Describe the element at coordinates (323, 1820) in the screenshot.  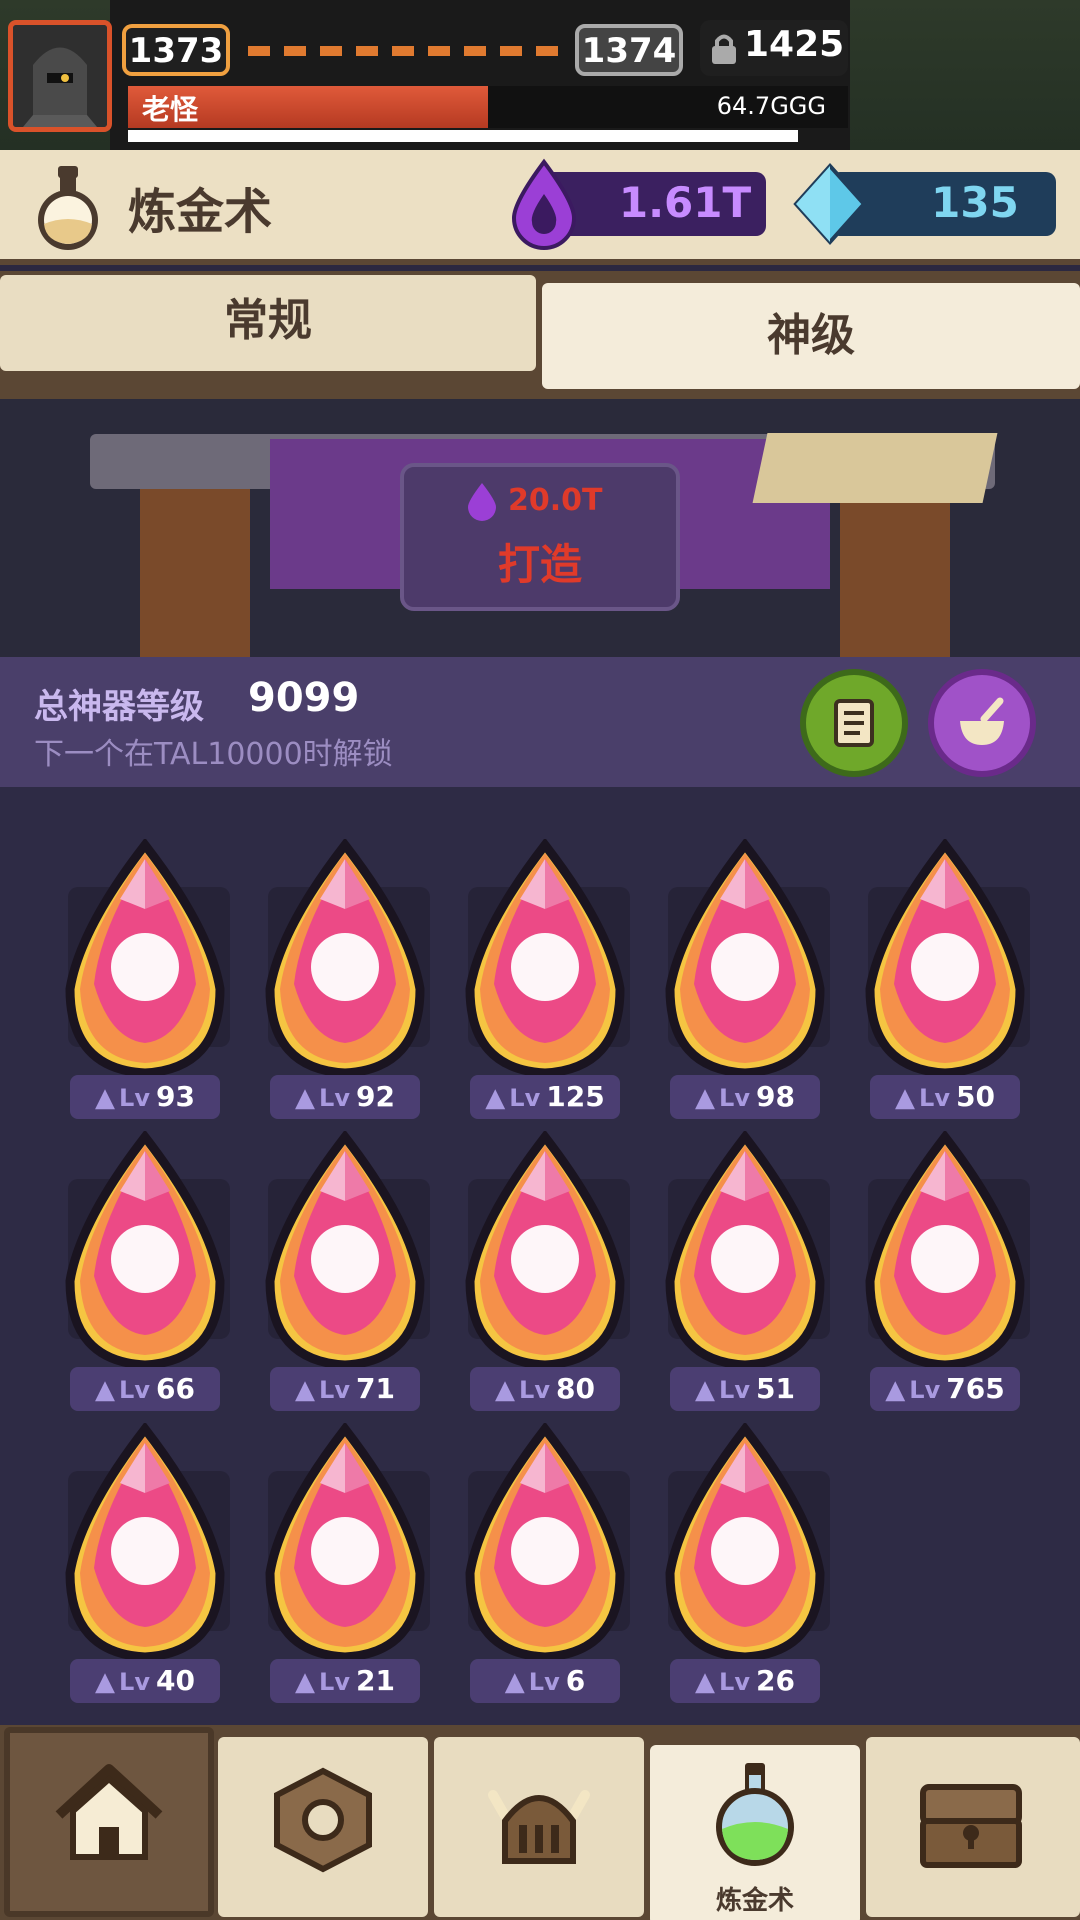
I see `nut-icon` at that location.